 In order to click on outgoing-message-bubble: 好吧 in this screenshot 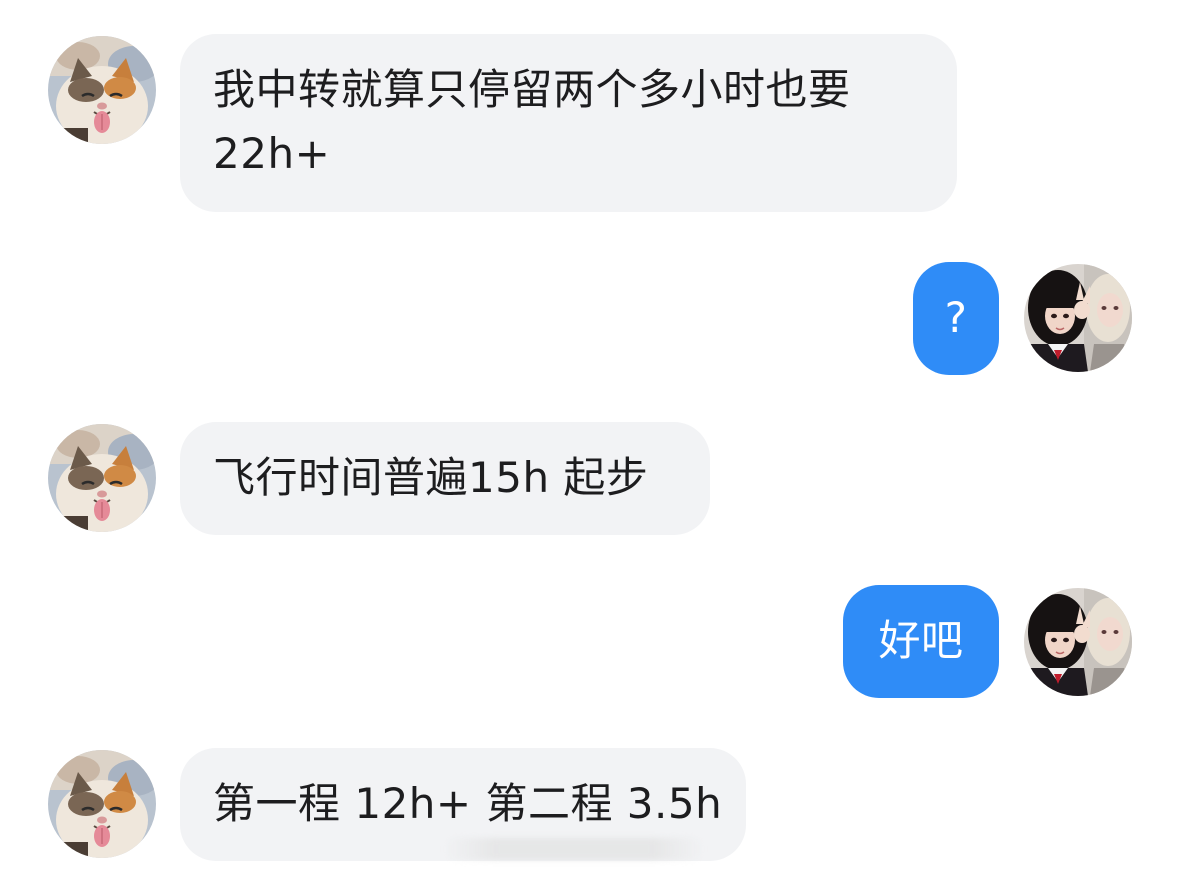, I will do `click(921, 641)`.